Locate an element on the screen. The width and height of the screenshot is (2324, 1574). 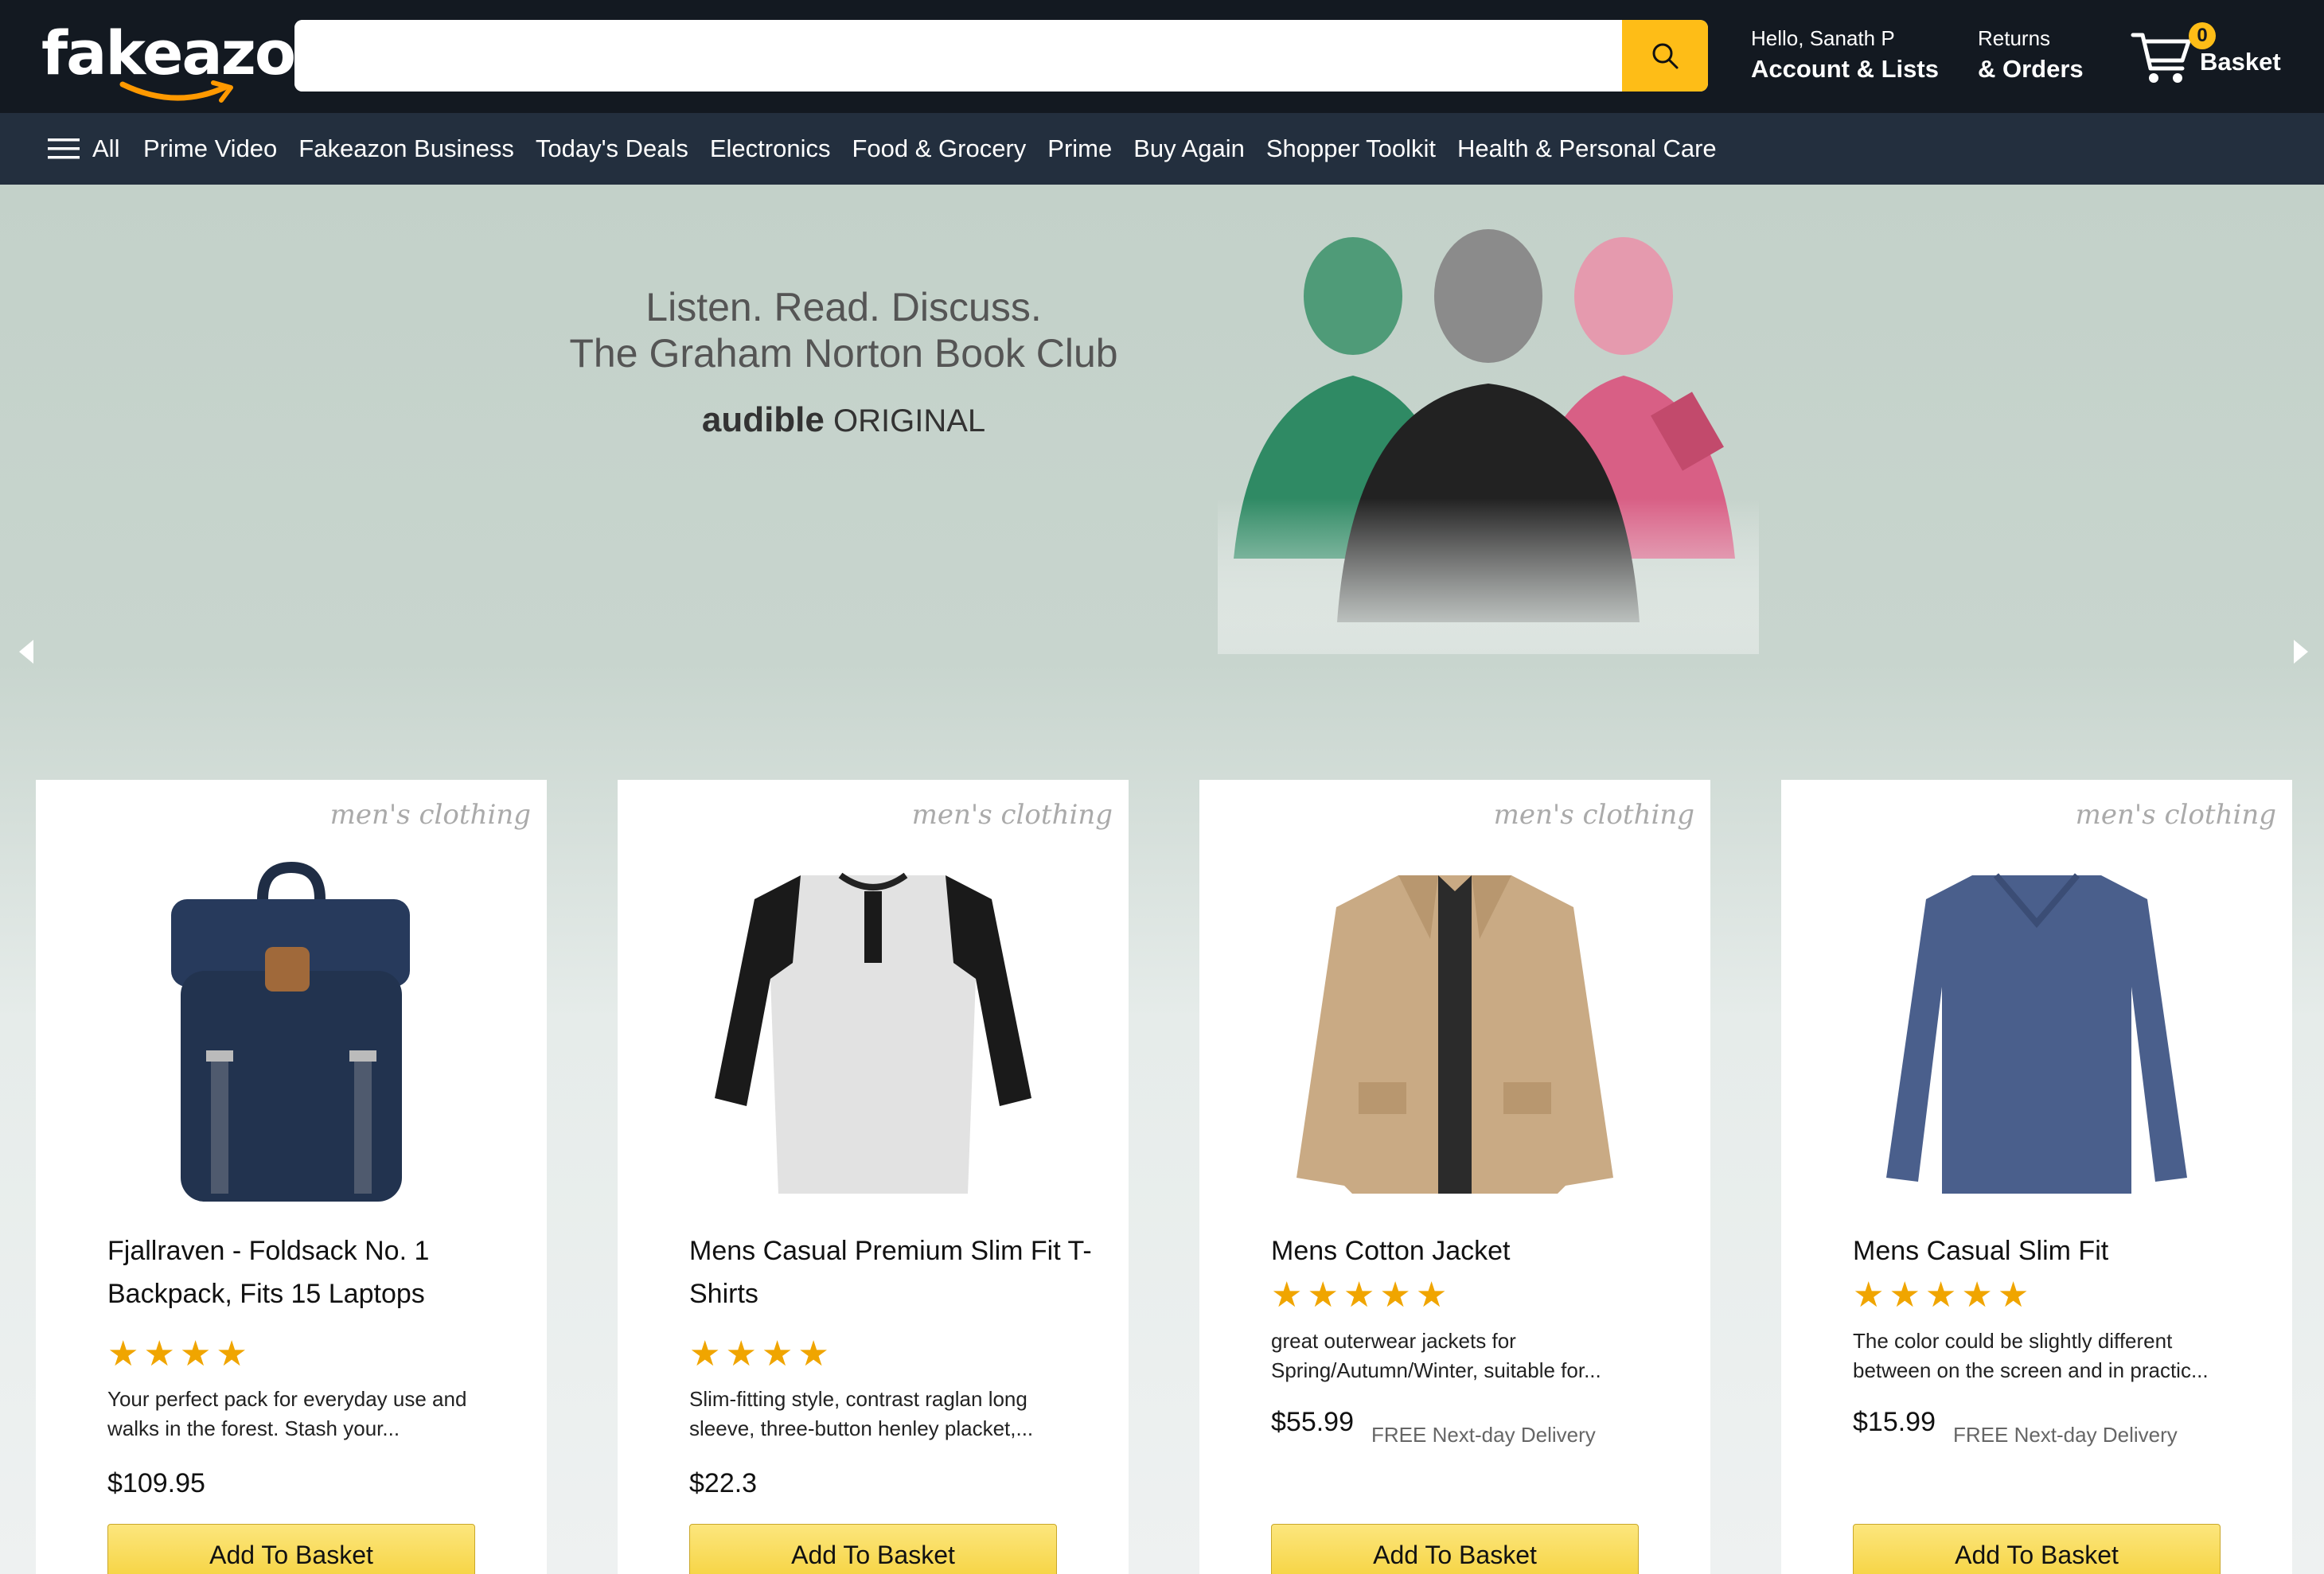
subnav-item-todays-deals: Today's Deals is located at coordinates (612, 148).